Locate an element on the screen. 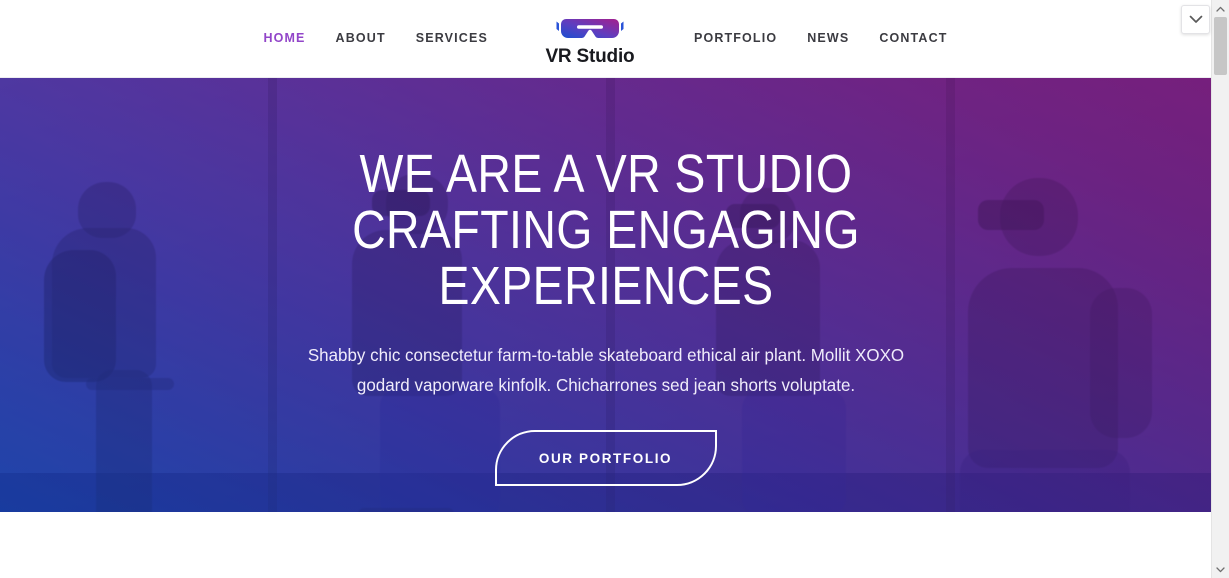  primary-nav-right: PORTFOLIO NEWS CONTACT is located at coordinates (821, 38).